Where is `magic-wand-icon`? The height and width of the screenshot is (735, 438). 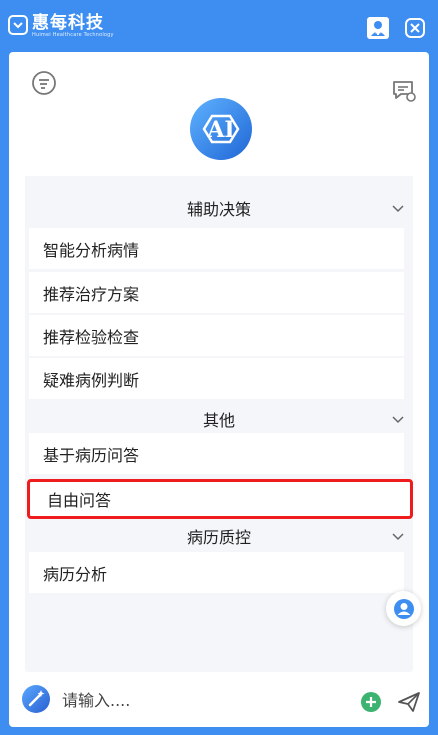
magic-wand-icon is located at coordinates (36, 699).